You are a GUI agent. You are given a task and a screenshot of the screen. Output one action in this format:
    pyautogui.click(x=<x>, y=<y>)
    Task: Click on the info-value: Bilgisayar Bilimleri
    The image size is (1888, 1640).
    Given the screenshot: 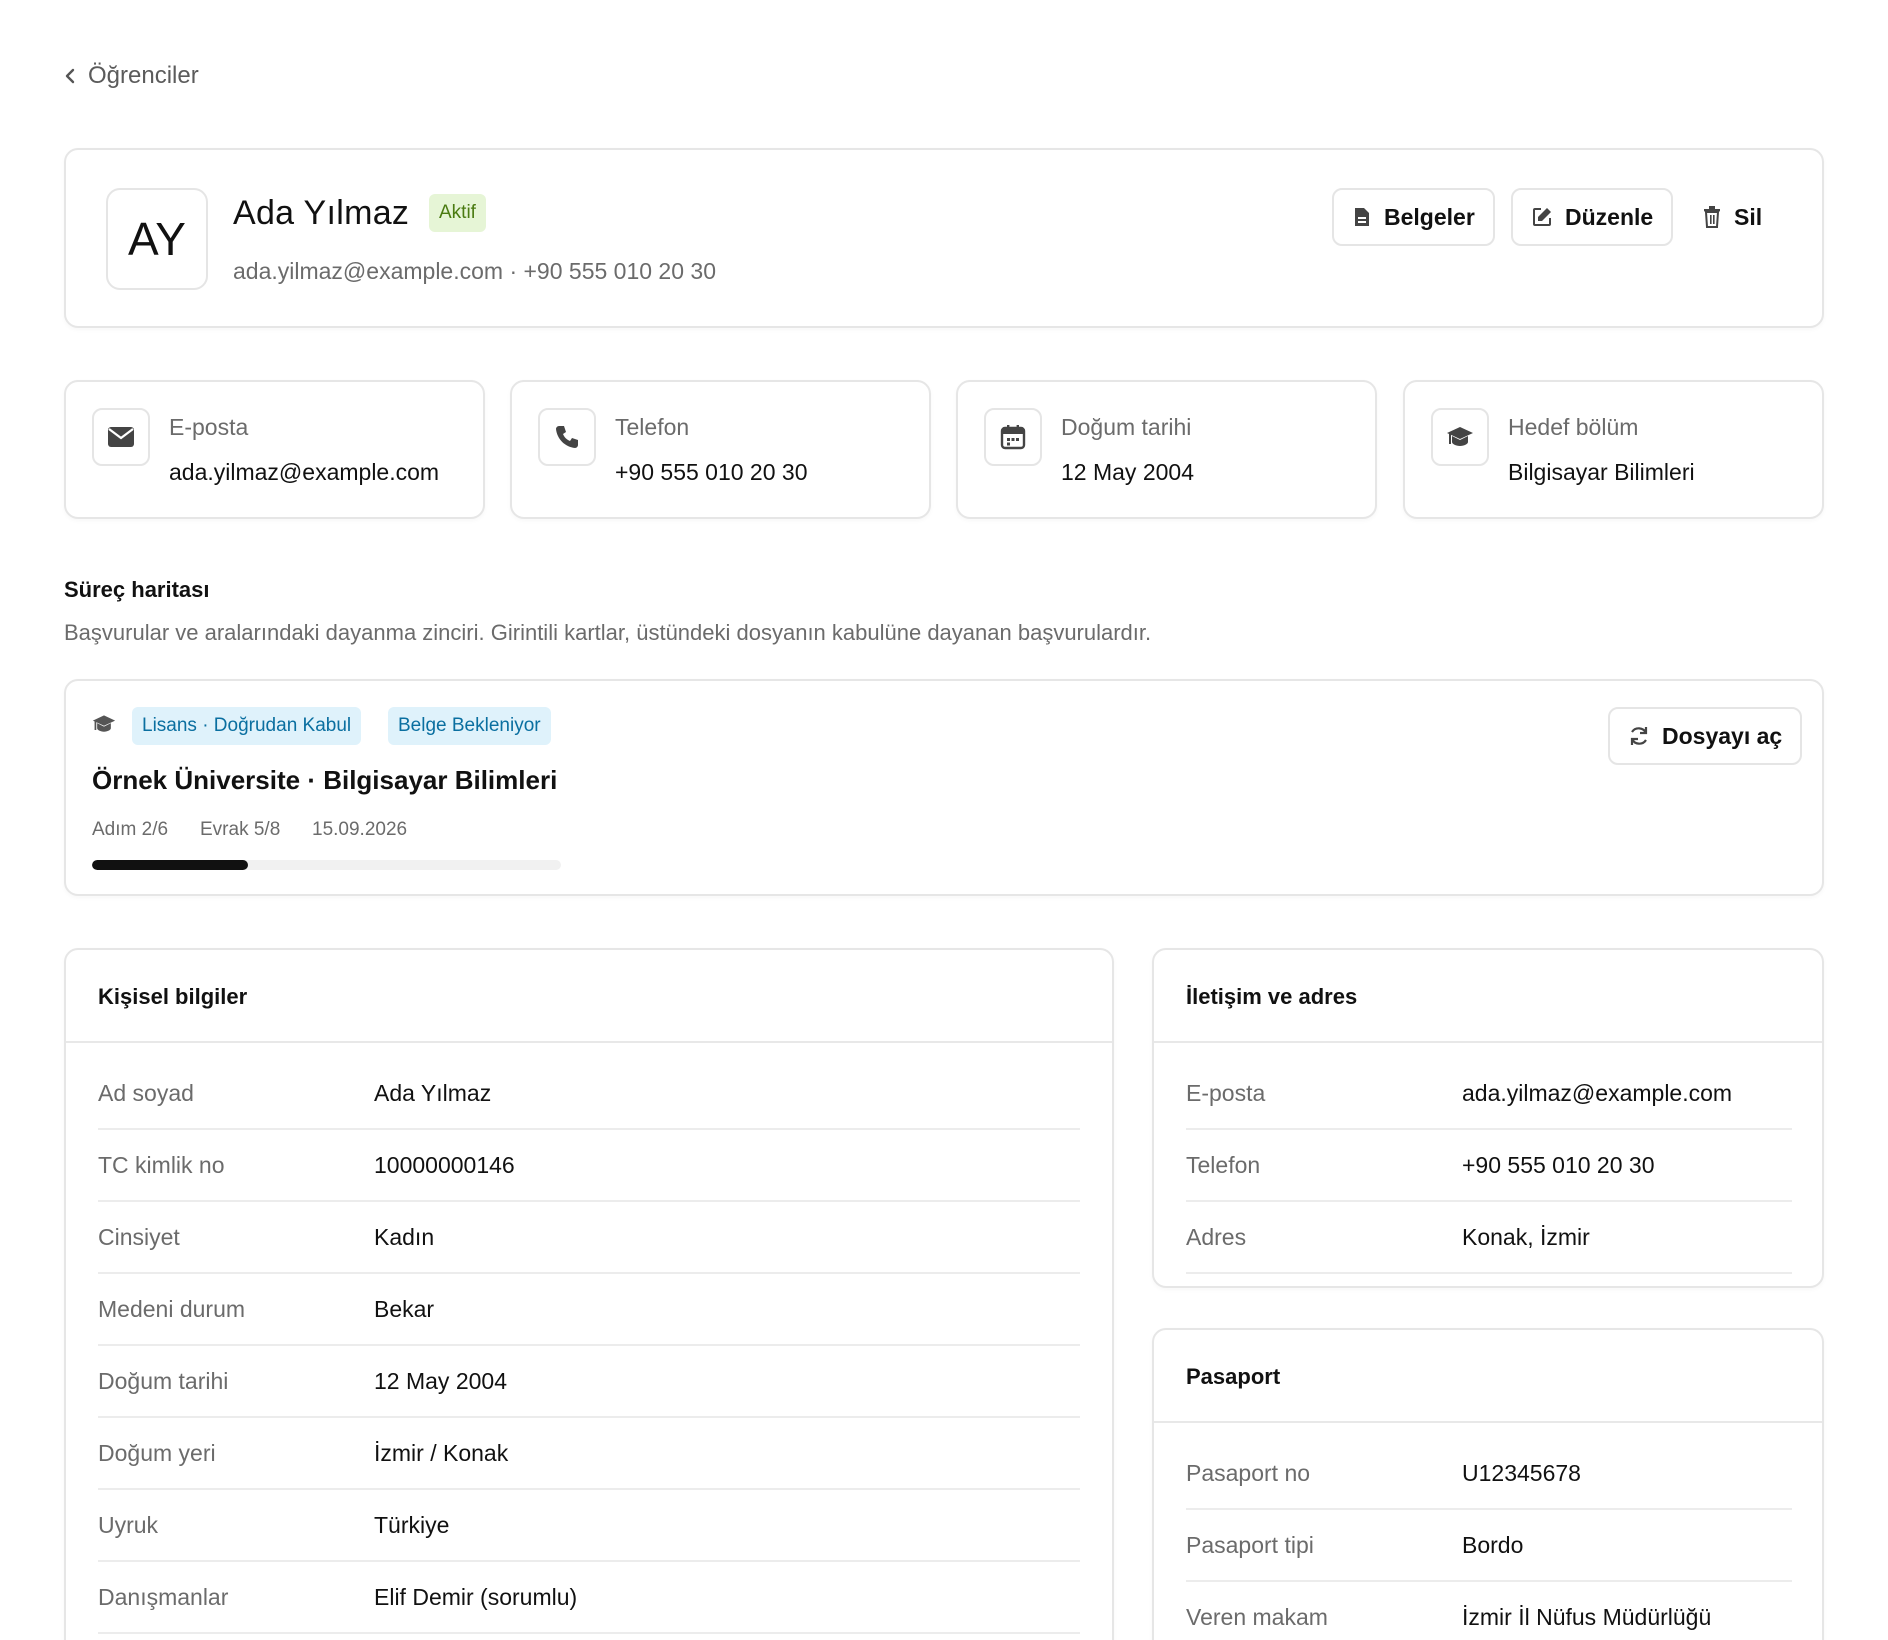 What is the action you would take?
    pyautogui.click(x=1601, y=472)
    